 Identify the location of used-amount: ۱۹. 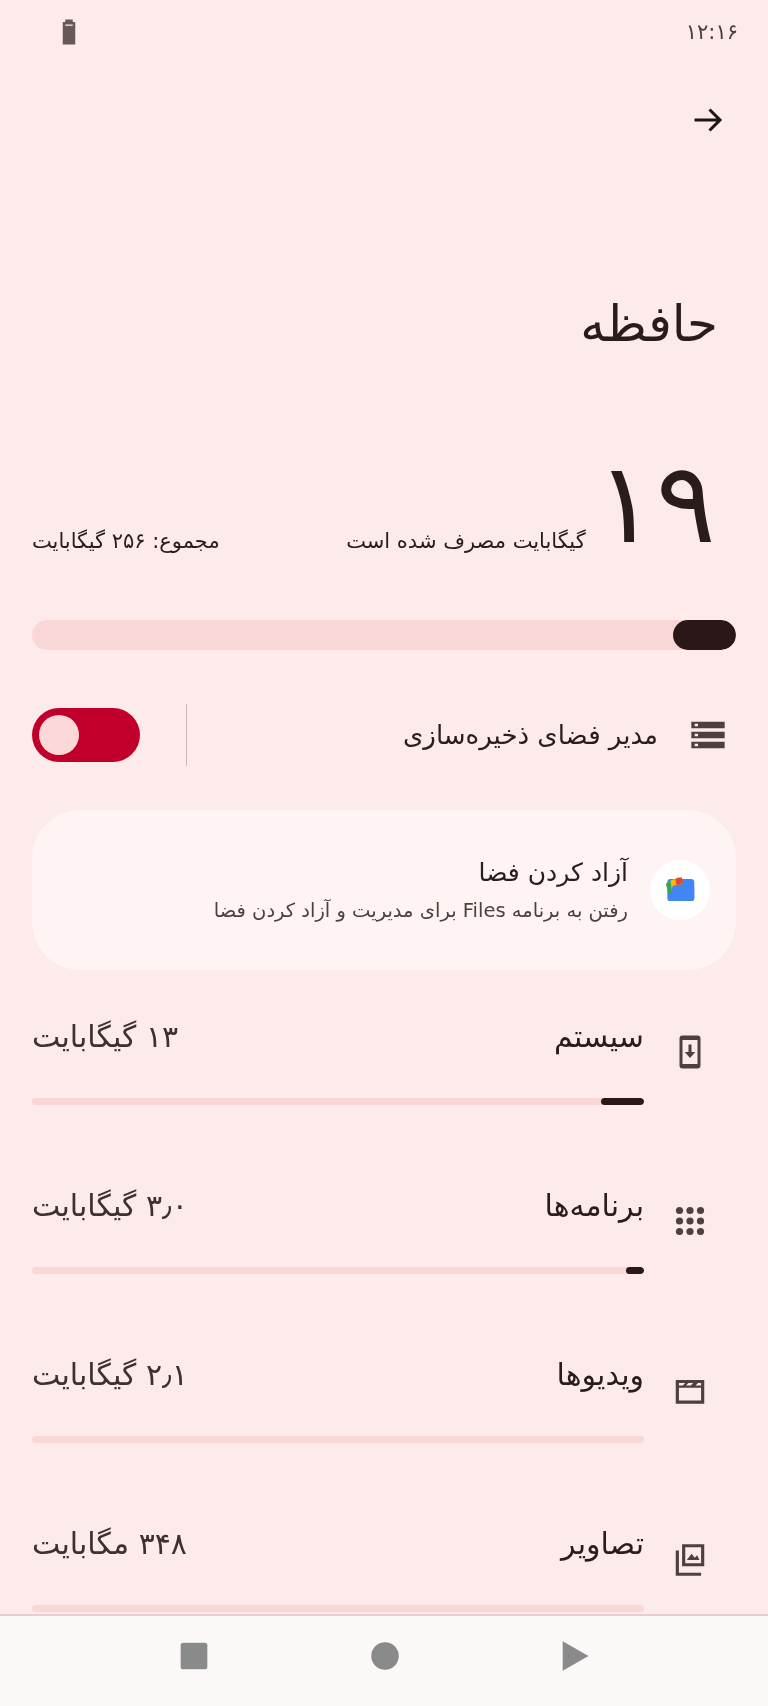
(655, 503).